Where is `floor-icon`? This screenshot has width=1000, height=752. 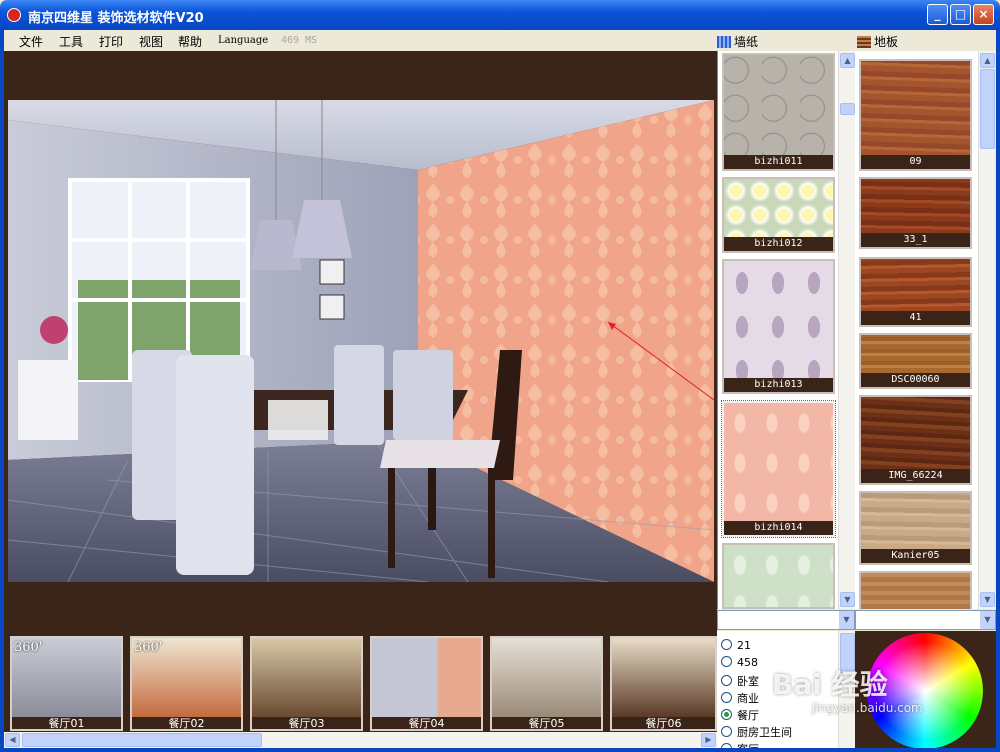
floor-icon is located at coordinates (864, 42).